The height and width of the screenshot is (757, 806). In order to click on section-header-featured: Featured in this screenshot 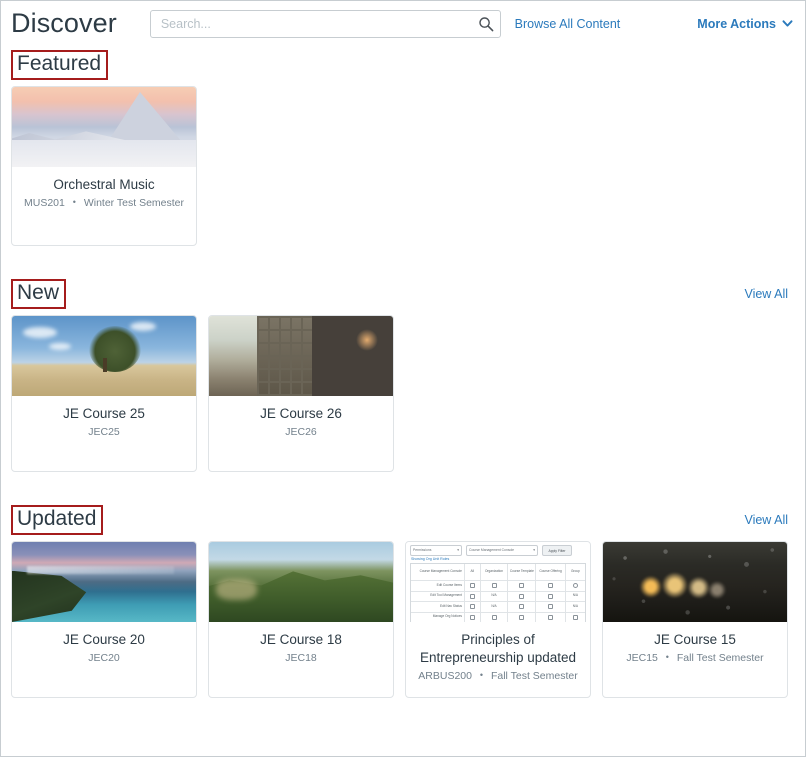, I will do `click(402, 65)`.